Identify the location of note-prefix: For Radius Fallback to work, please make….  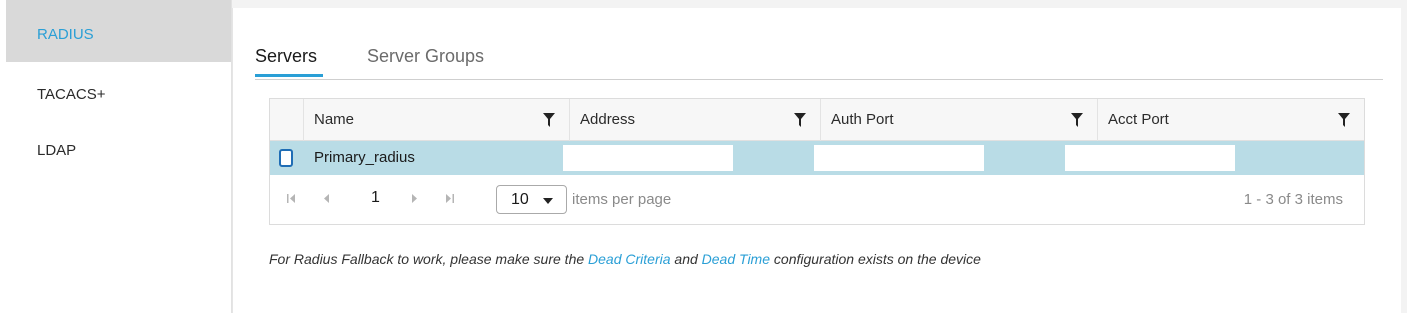
(427, 259).